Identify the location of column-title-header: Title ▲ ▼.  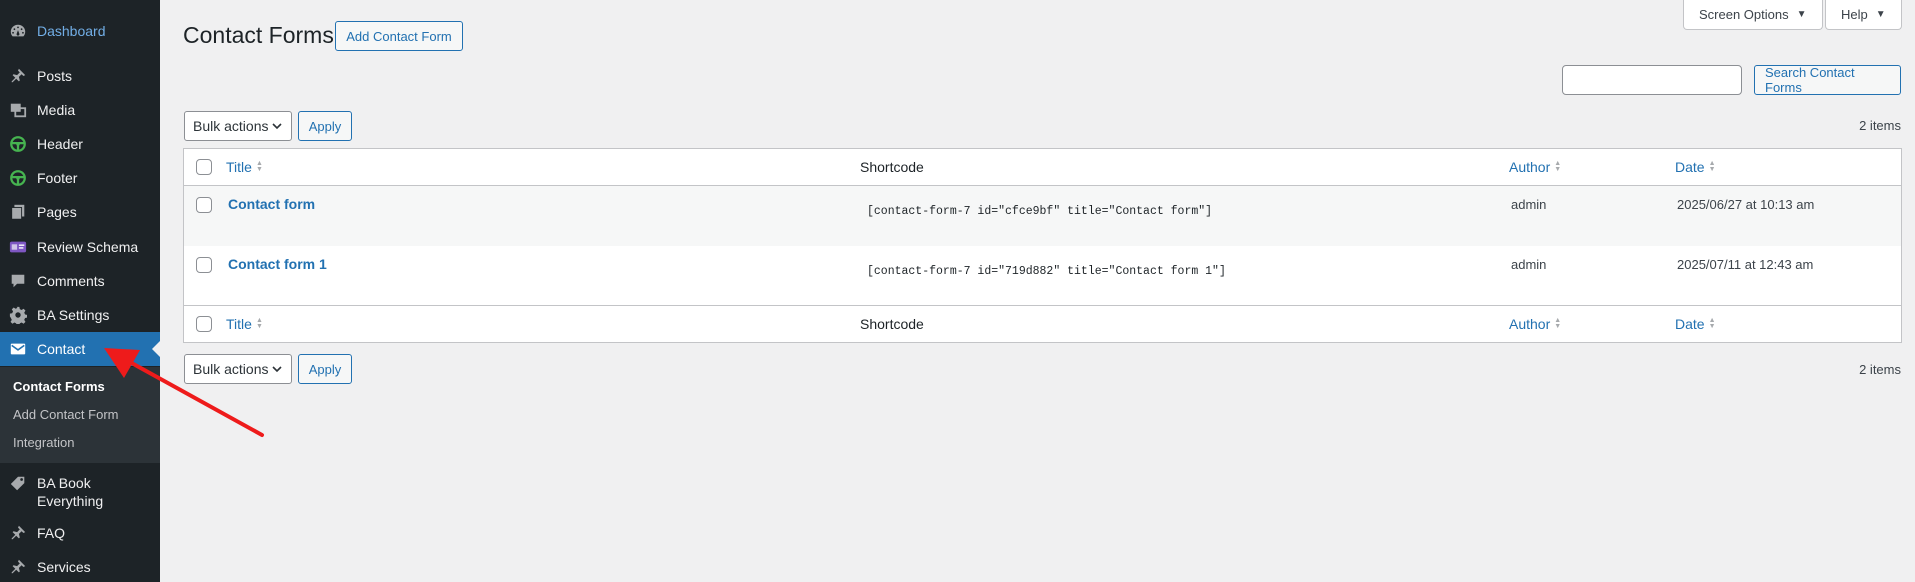
(244, 167).